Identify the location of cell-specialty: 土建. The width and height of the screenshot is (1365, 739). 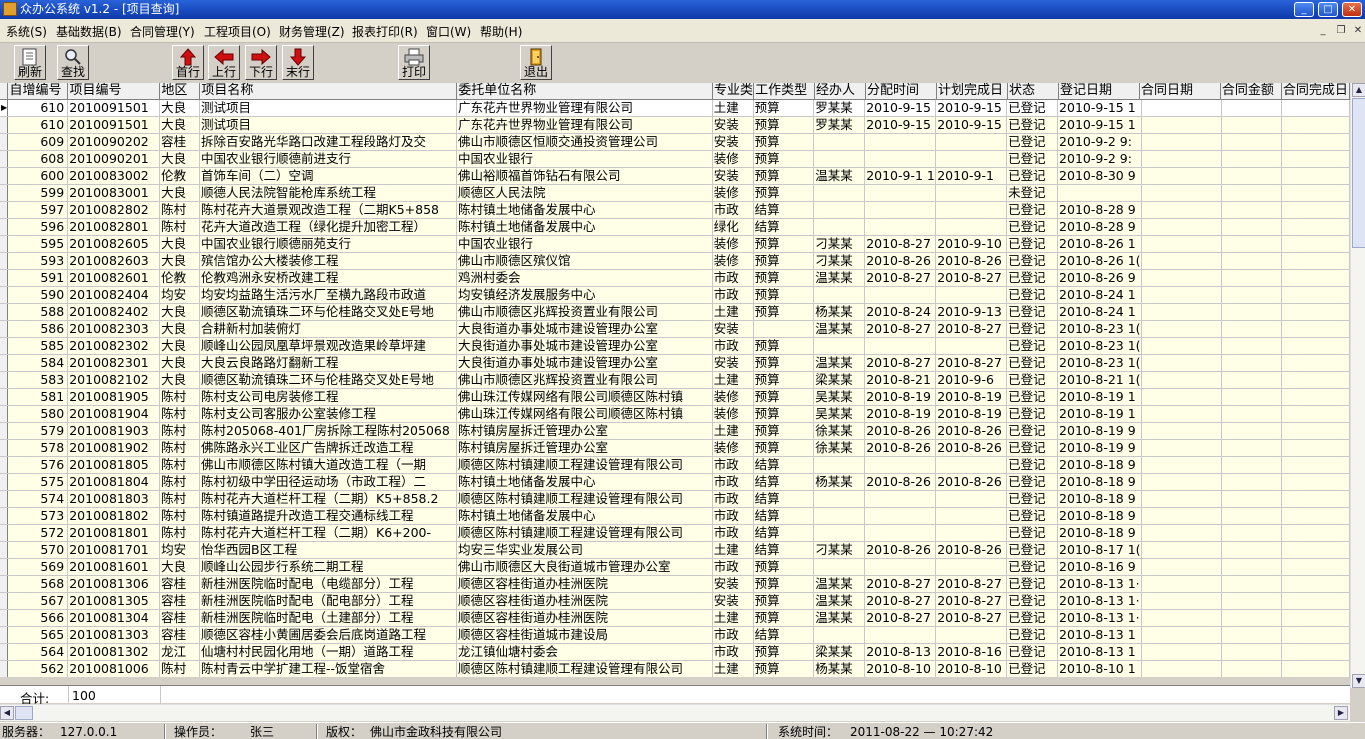
(733, 312).